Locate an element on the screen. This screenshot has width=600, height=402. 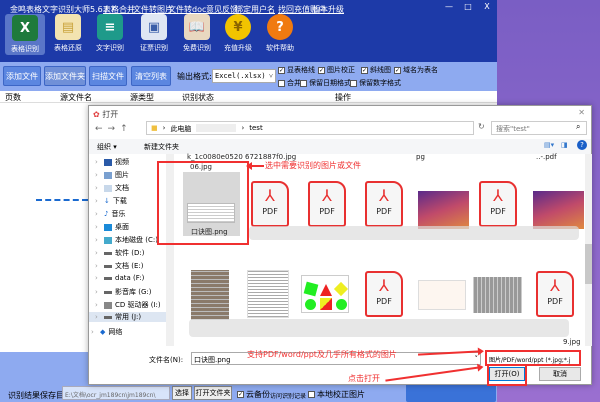
ribbon-label: 证票识别 is located at coordinates (154, 48).